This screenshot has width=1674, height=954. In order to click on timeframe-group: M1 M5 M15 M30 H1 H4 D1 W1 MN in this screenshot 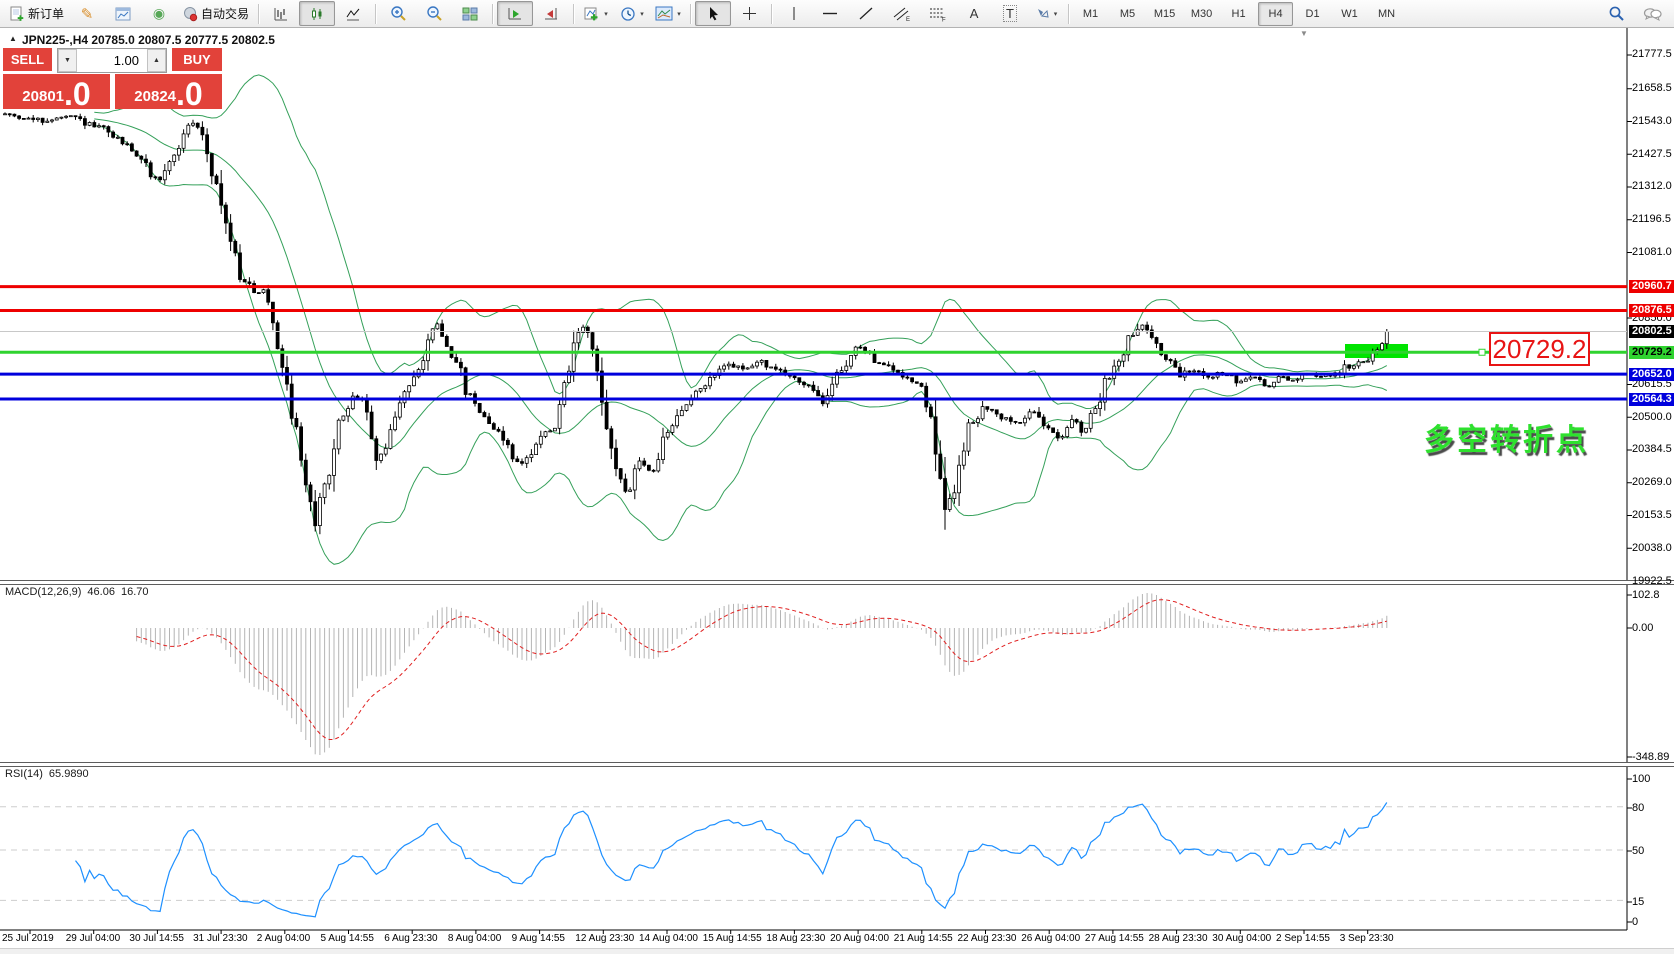, I will do `click(1238, 13)`.